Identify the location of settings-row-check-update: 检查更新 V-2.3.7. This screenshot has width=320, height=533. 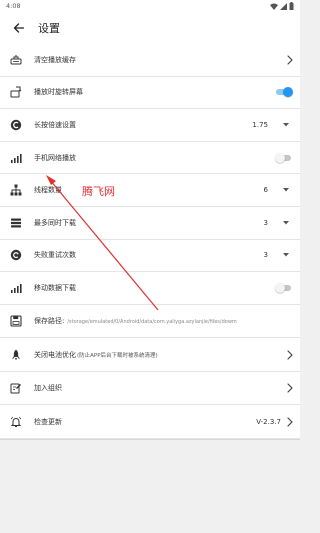
(150, 422).